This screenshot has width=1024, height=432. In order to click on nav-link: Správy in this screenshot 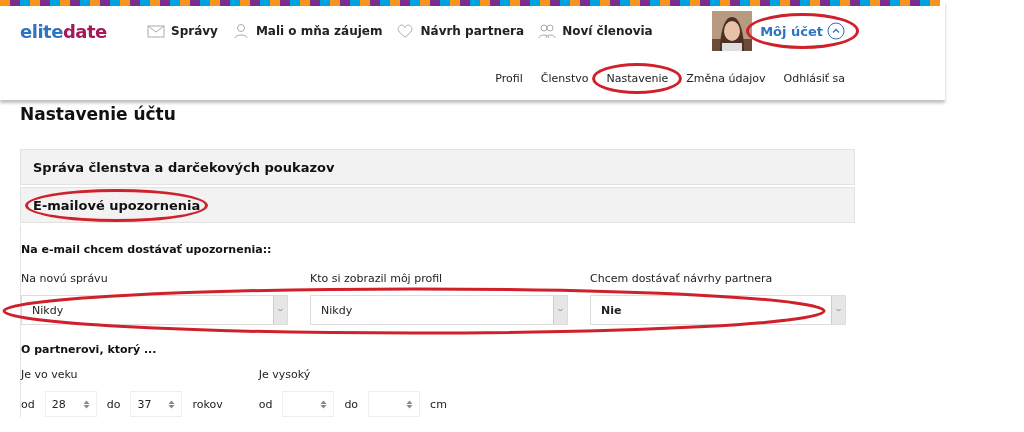, I will do `click(182, 31)`.